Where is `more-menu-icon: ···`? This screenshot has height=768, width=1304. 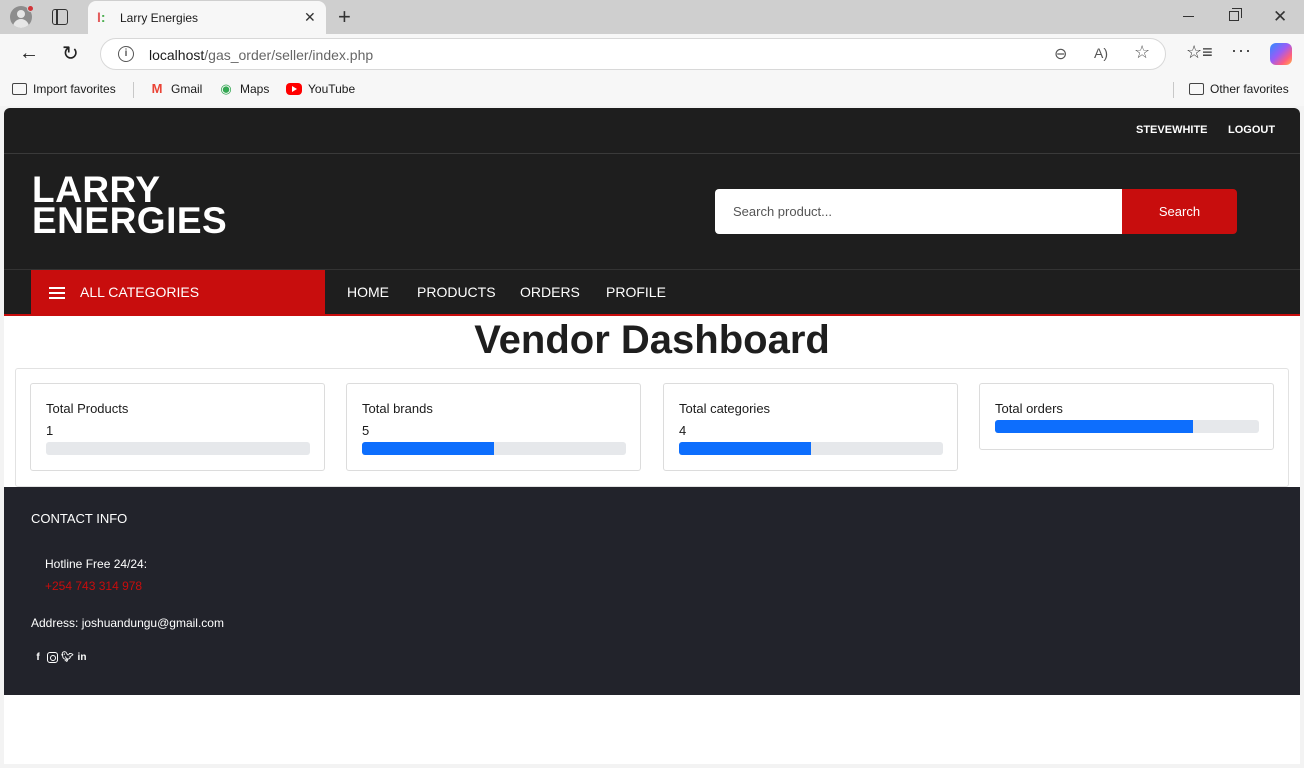 more-menu-icon: ··· is located at coordinates (1241, 50).